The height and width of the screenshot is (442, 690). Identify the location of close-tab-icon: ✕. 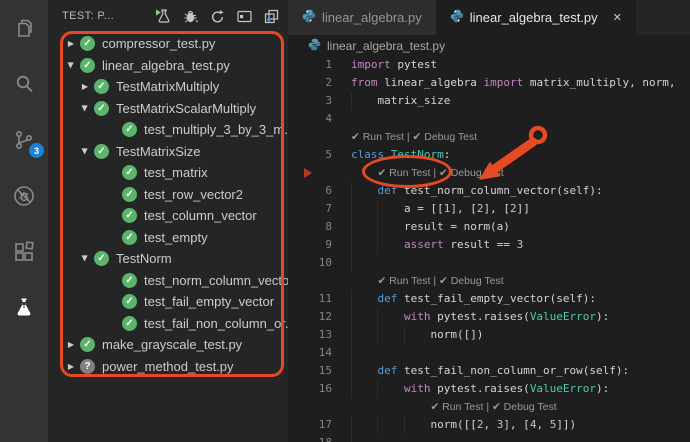
(617, 17).